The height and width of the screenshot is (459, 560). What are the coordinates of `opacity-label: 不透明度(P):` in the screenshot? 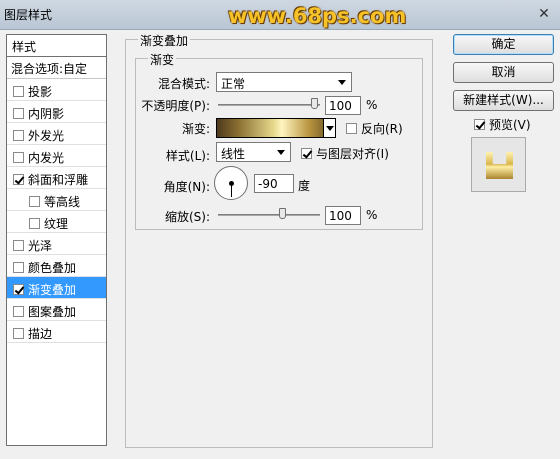 It's located at (175, 106).